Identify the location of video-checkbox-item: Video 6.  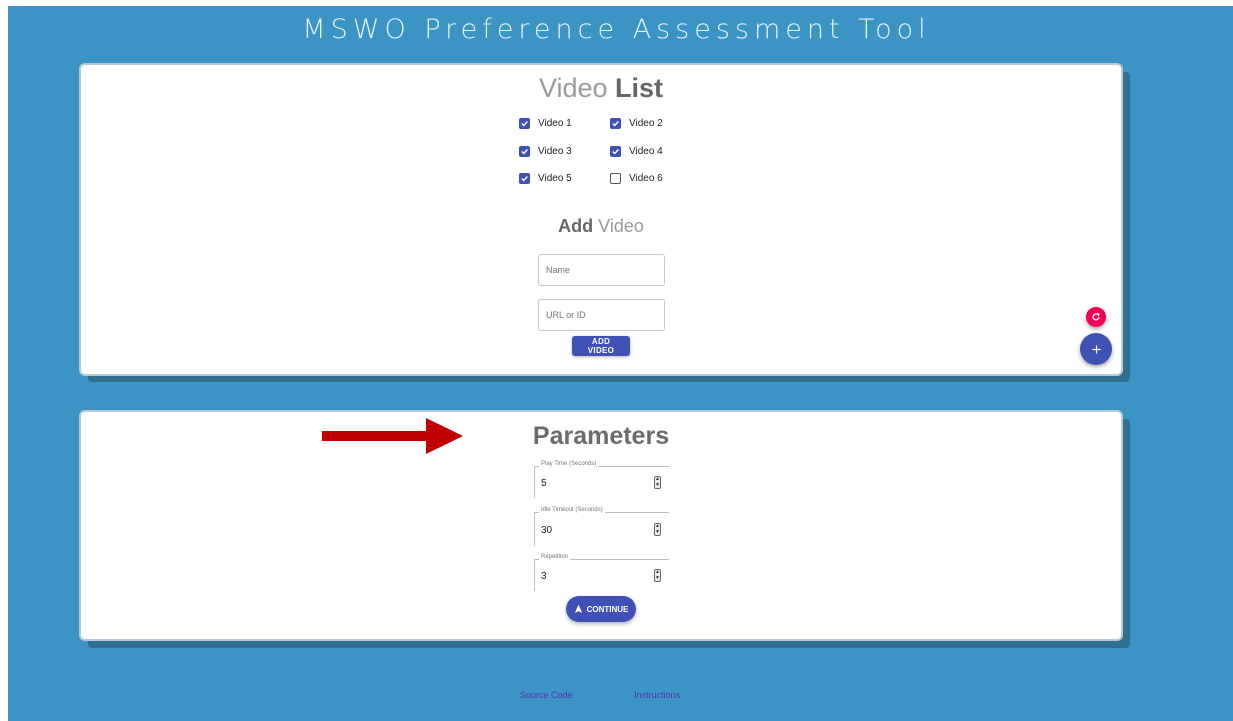
(636, 178).